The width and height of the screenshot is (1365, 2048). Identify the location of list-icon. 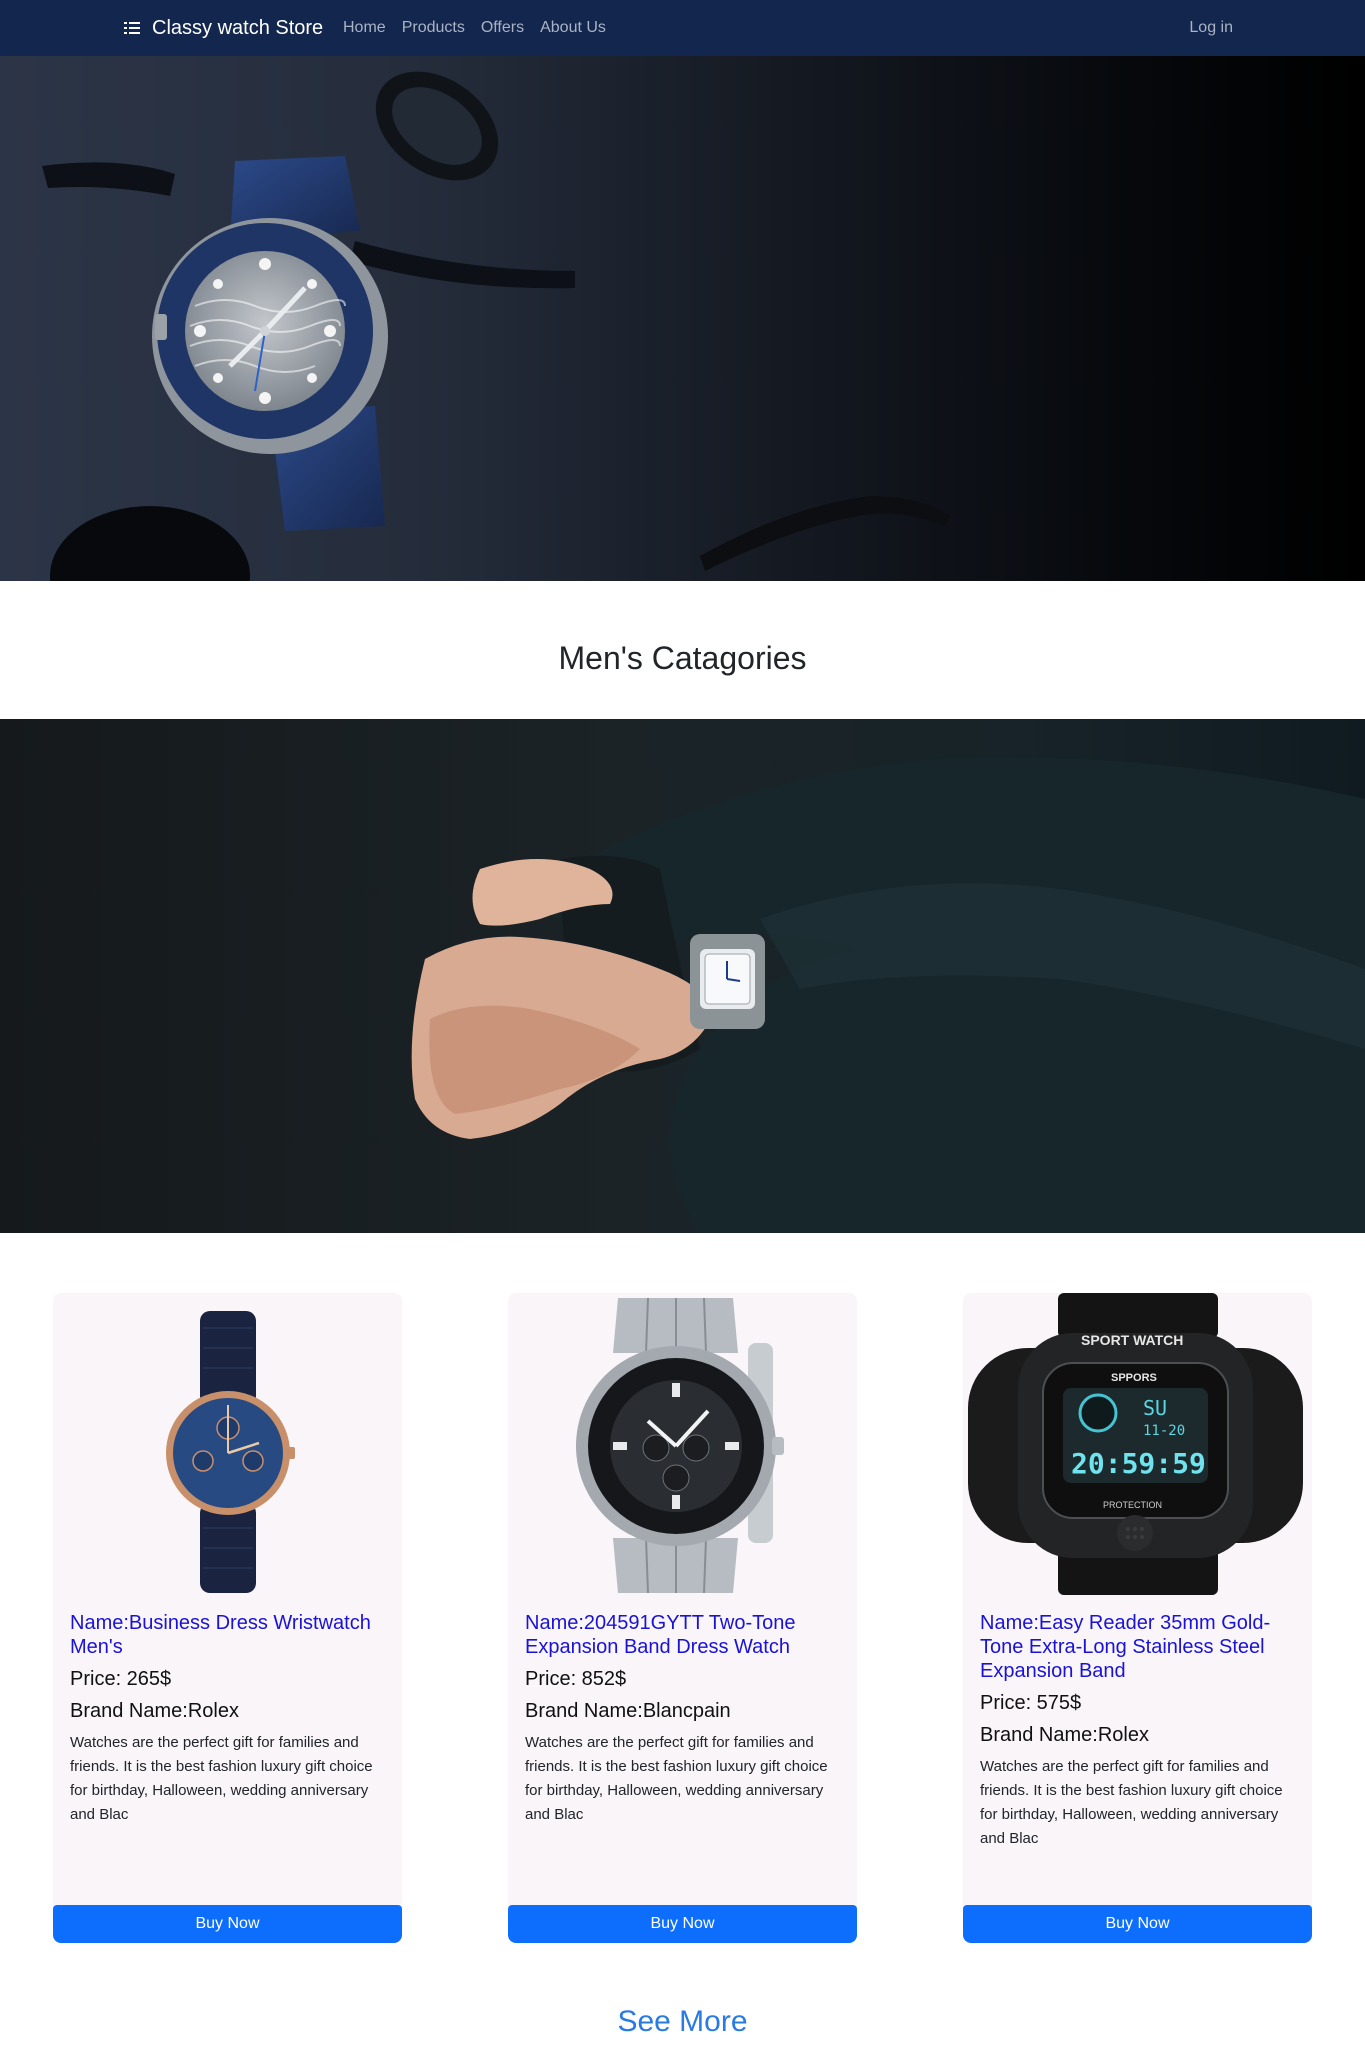
(132, 28).